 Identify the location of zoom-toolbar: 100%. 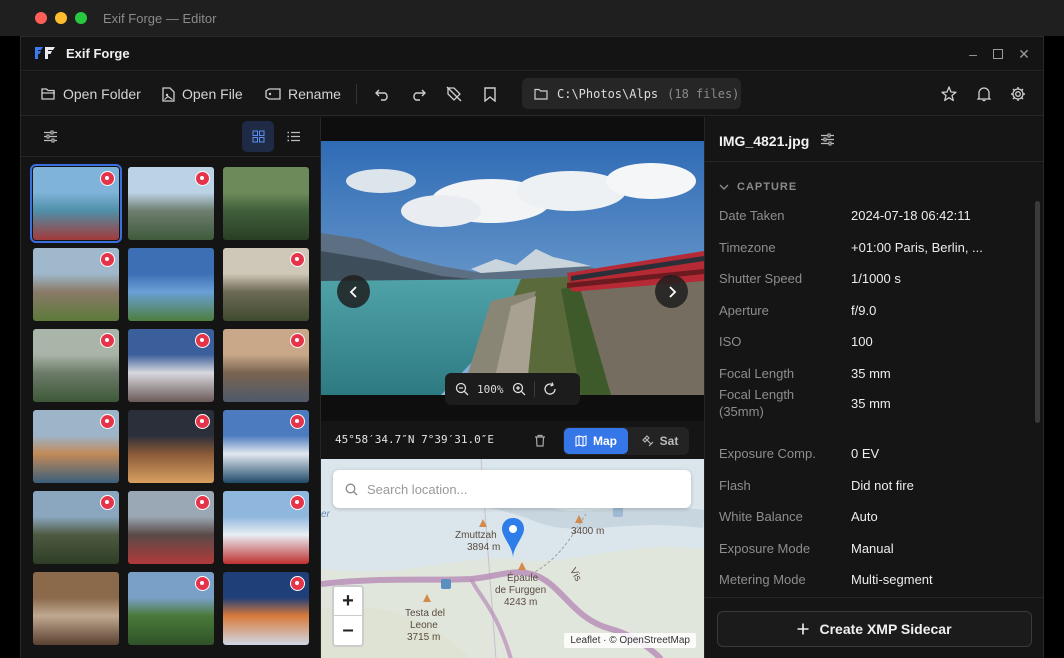
(512, 389).